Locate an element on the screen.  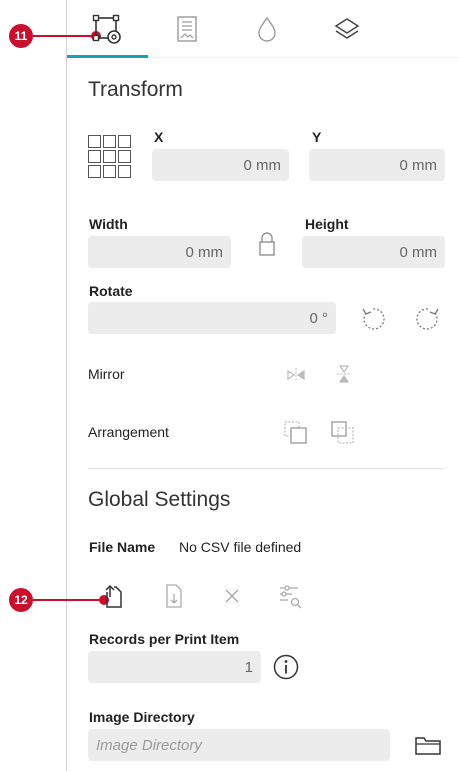
import-csv-icon is located at coordinates (113, 596).